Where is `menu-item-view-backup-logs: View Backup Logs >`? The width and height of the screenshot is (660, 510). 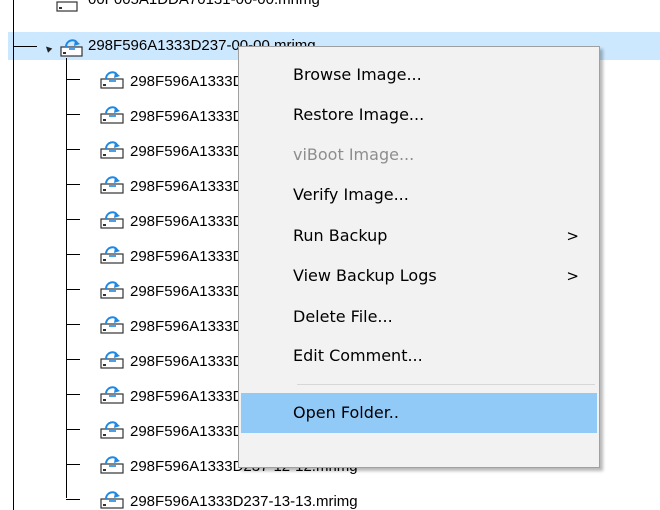
menu-item-view-backup-logs: View Backup Logs > is located at coordinates (419, 276).